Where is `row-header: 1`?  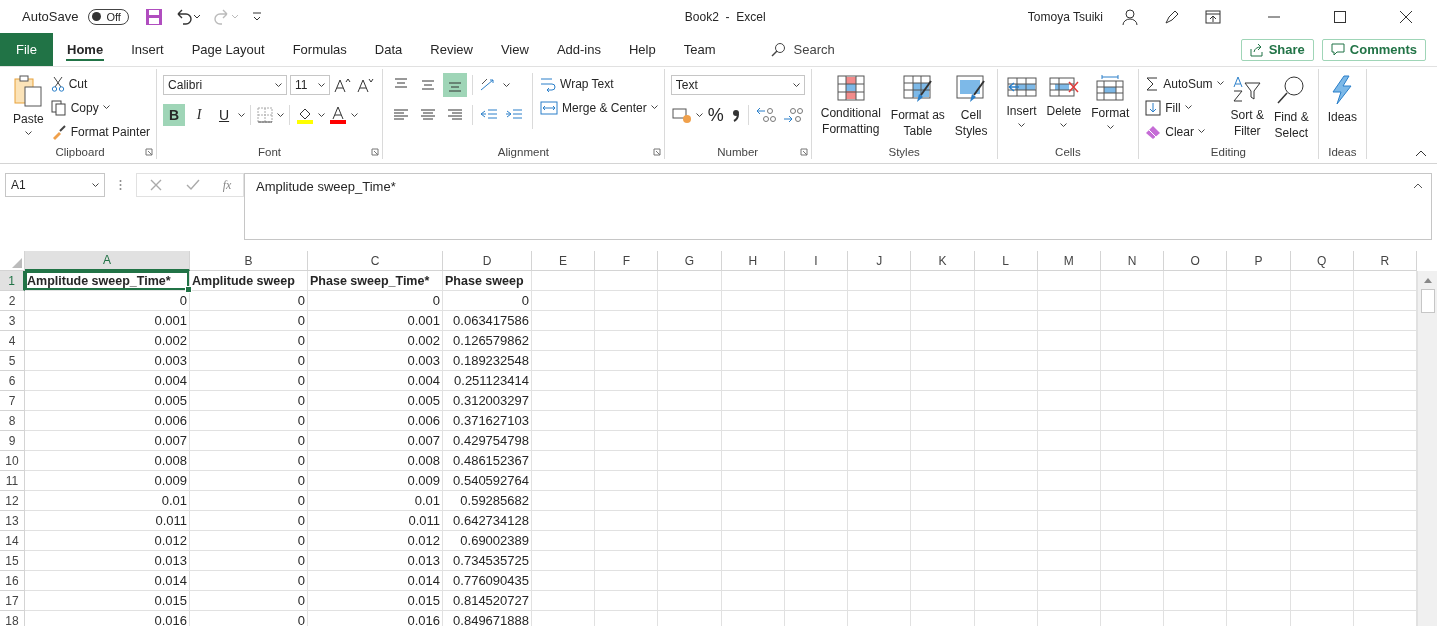
row-header: 1 is located at coordinates (12, 281).